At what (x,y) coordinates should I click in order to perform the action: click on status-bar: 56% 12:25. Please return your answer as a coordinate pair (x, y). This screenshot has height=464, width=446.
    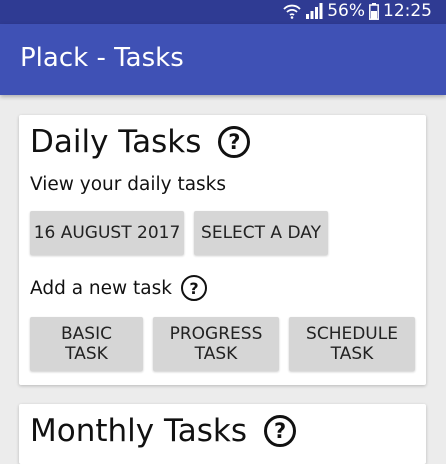
    Looking at the image, I should click on (223, 12).